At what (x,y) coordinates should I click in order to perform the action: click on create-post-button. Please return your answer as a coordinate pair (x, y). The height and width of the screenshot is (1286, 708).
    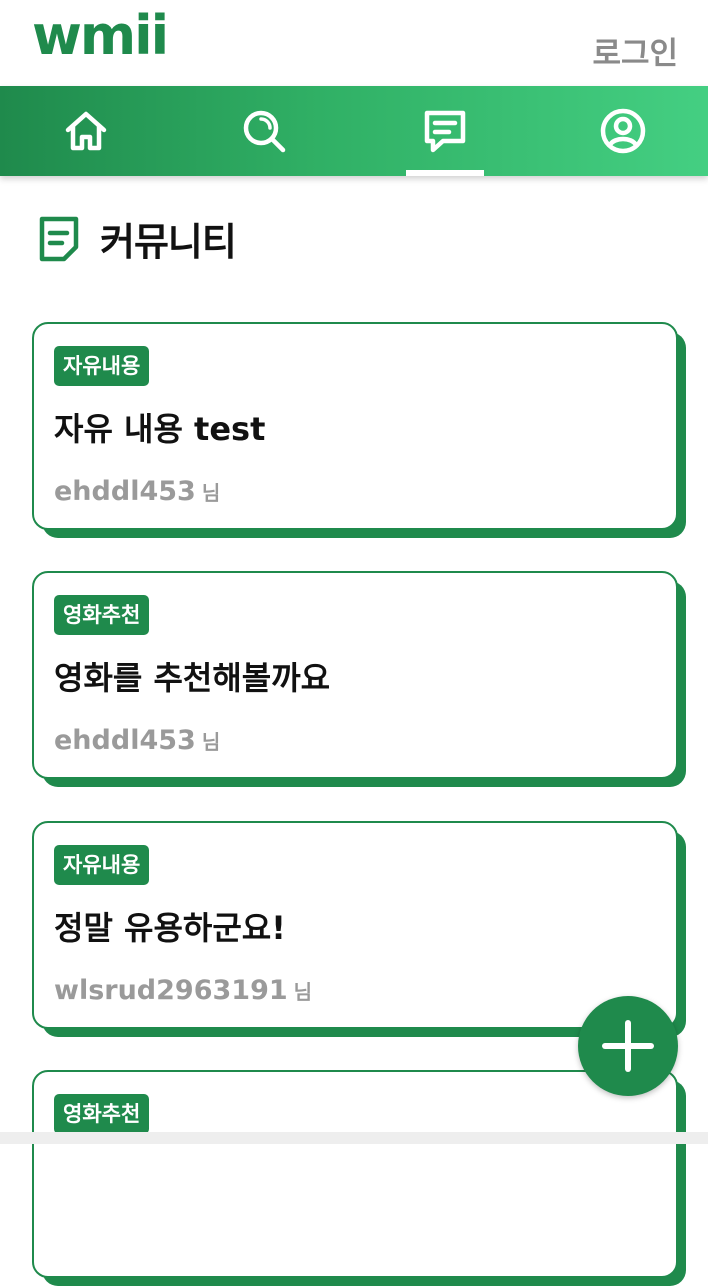
    Looking at the image, I should click on (628, 1046).